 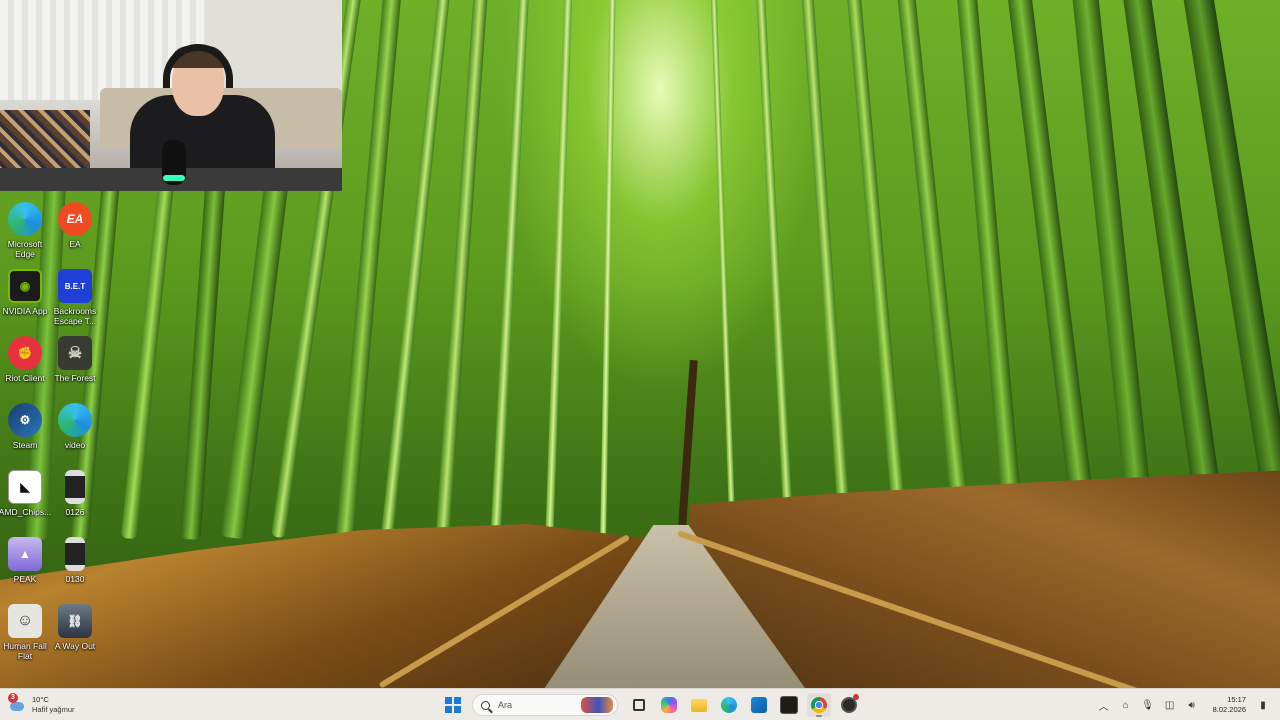 What do you see at coordinates (1182, 705) in the screenshot?
I see `system-tray: ︿ ⌂ 🎙︎ ◫ 🔊︎ 15:17 8.02.2026 ▮` at bounding box center [1182, 705].